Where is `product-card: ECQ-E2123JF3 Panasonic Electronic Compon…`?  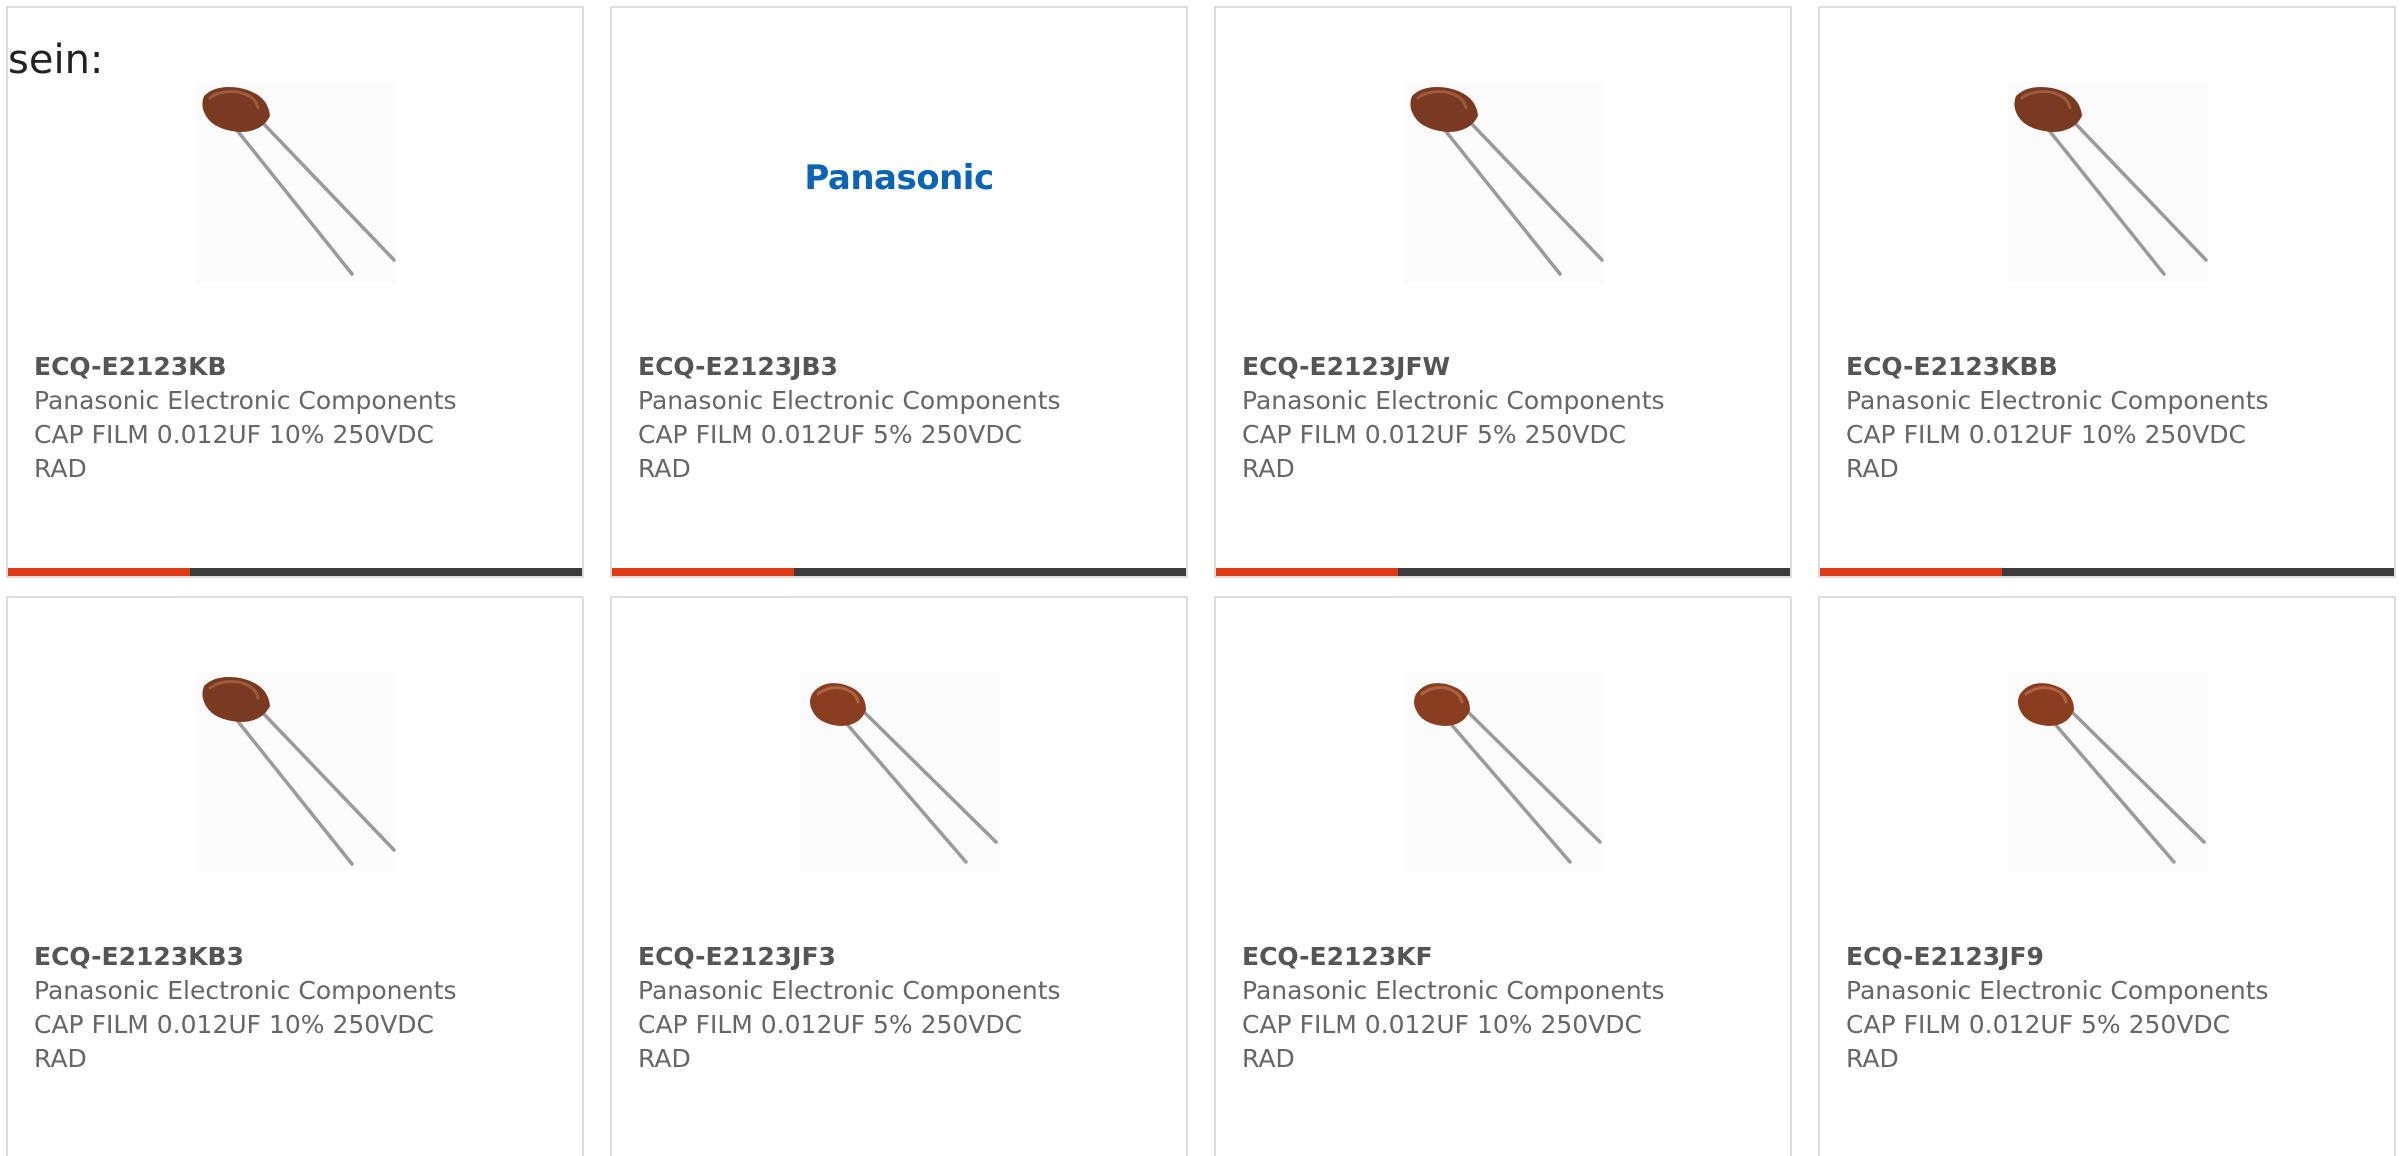
product-card: ECQ-E2123JF3 Panasonic Electronic Compon… is located at coordinates (899, 876).